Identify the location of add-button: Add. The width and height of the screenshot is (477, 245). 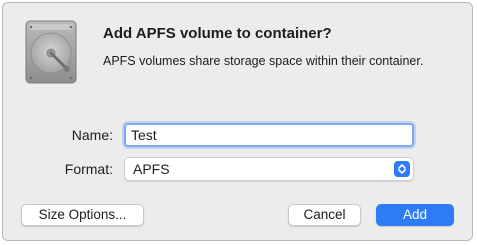
(415, 215).